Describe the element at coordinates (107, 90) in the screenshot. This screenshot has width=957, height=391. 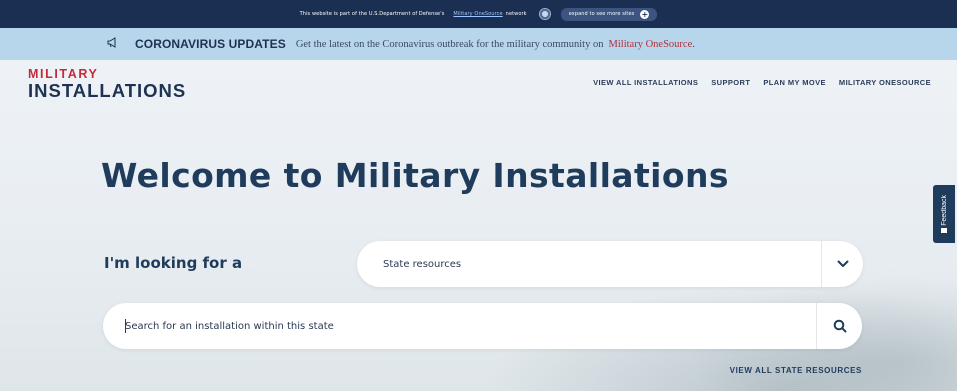
I see `logo-installations: INSTALLATIONS` at that location.